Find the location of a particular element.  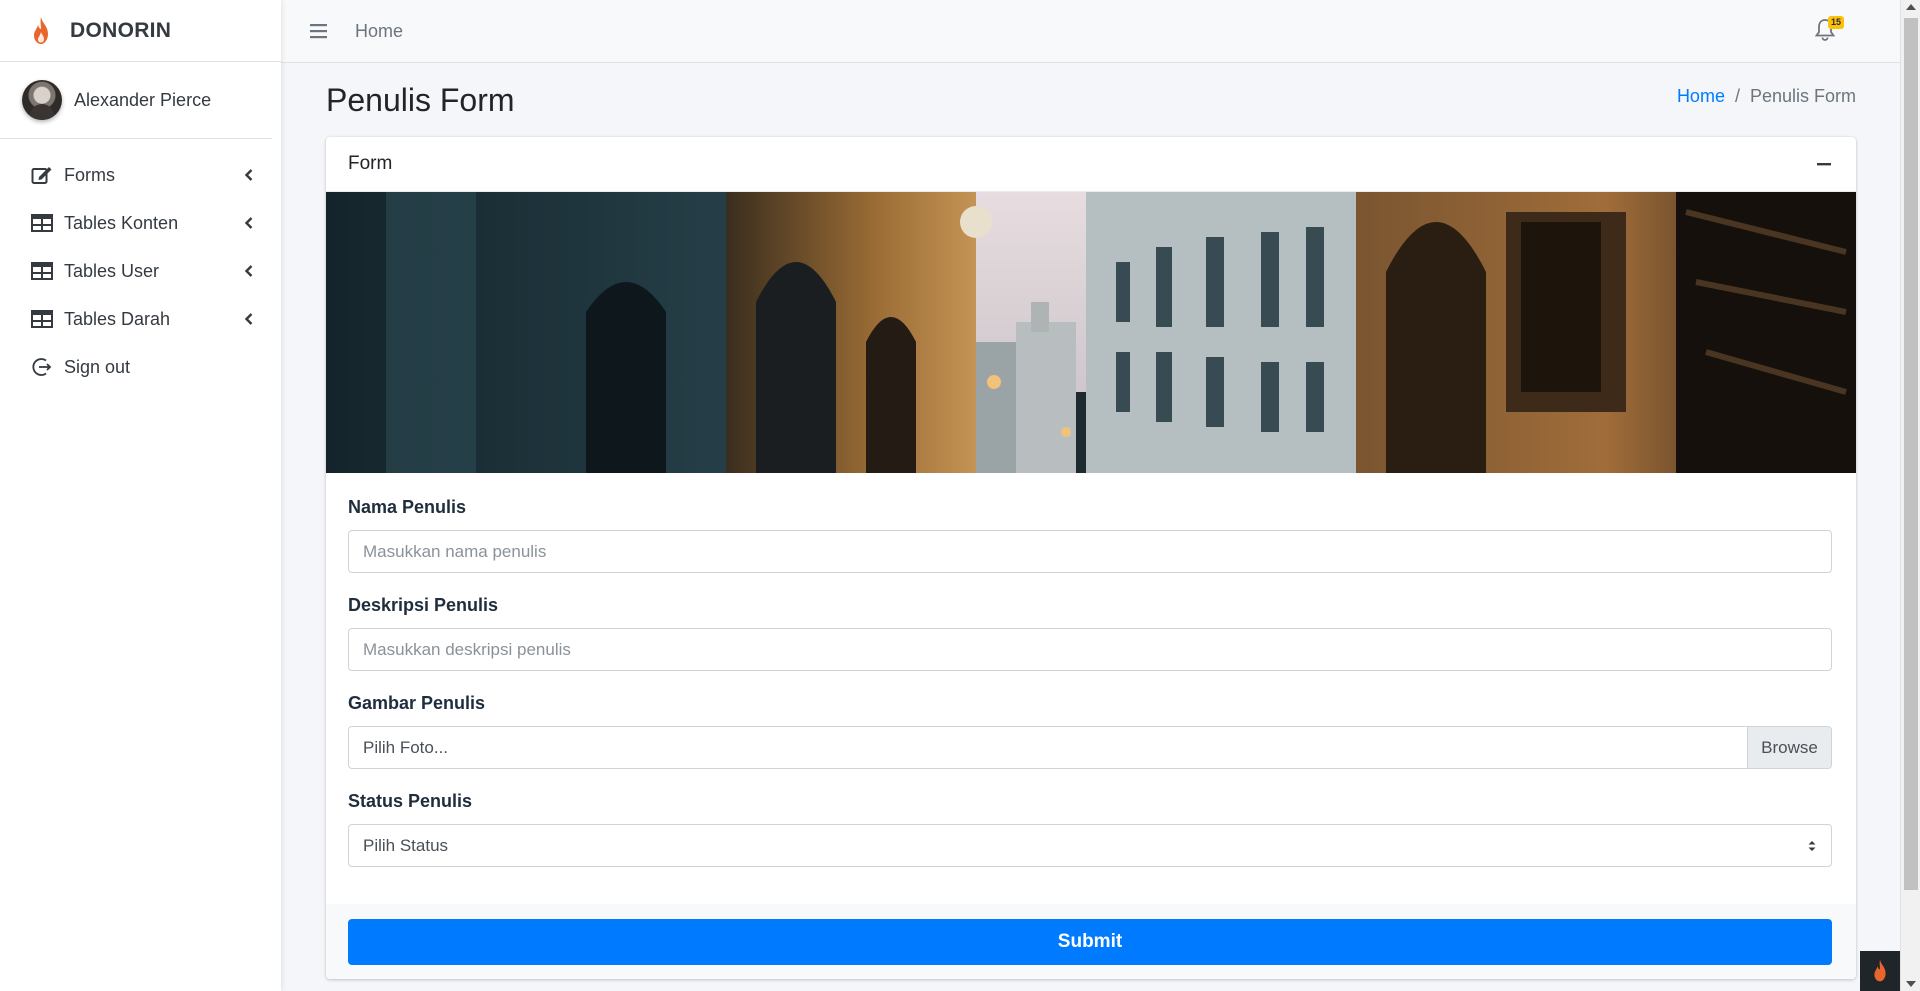

nama-label: Nama Penulis is located at coordinates (407, 507).